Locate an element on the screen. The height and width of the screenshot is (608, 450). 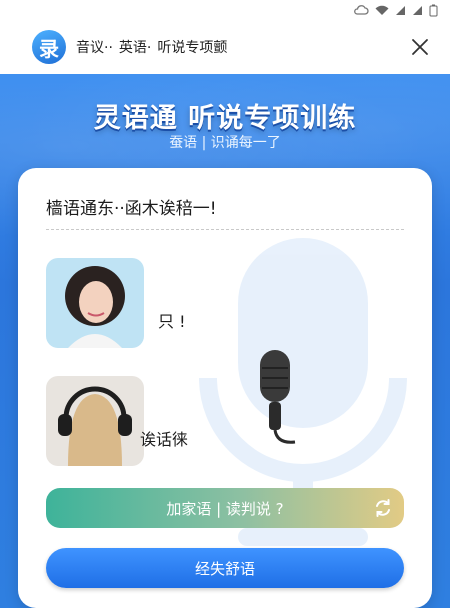
hero-subtitle: 蚕语 | 识诵每一了 is located at coordinates (225, 143).